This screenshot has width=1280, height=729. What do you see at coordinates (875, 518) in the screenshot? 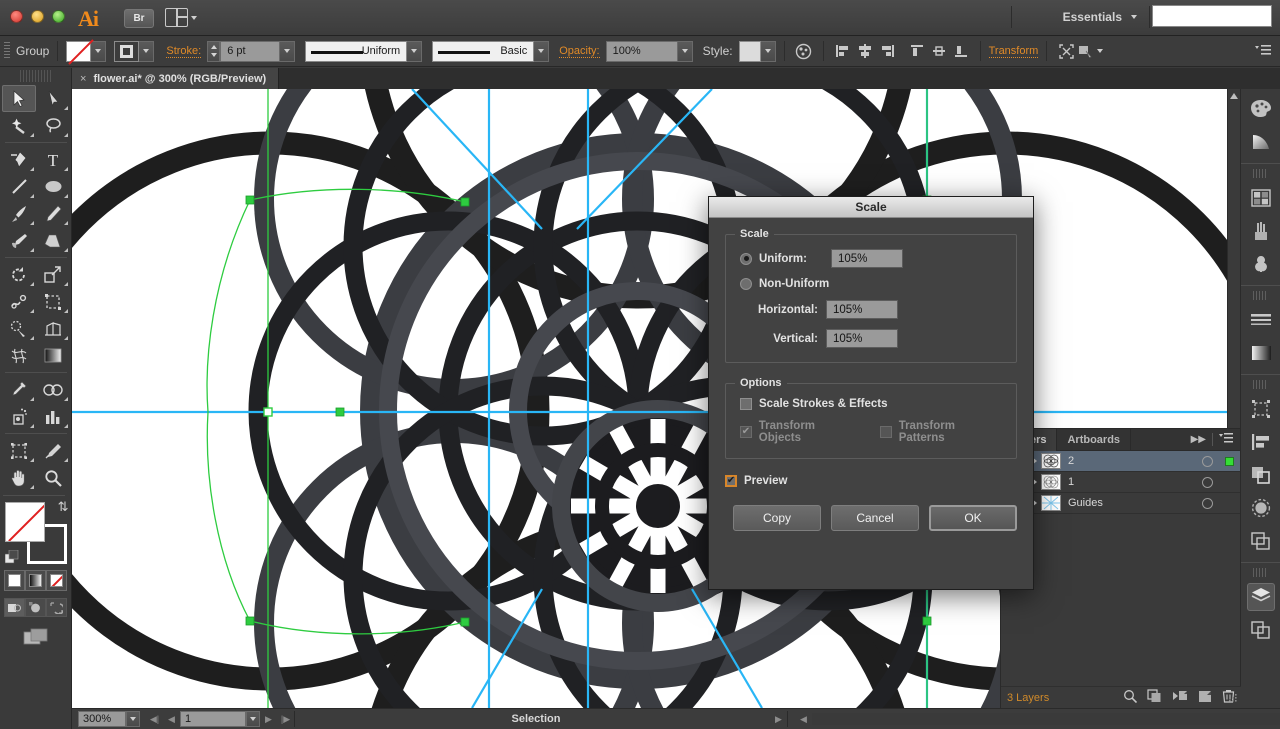
I see `cancel-button: Cancel` at bounding box center [875, 518].